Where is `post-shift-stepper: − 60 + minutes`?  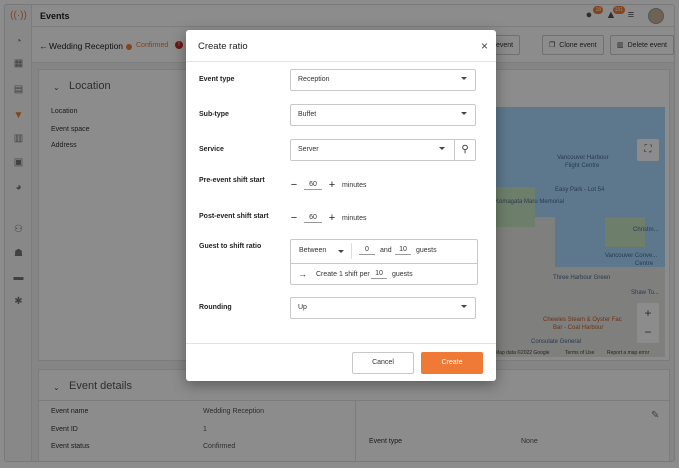 post-shift-stepper: − 60 + minutes is located at coordinates (328, 218).